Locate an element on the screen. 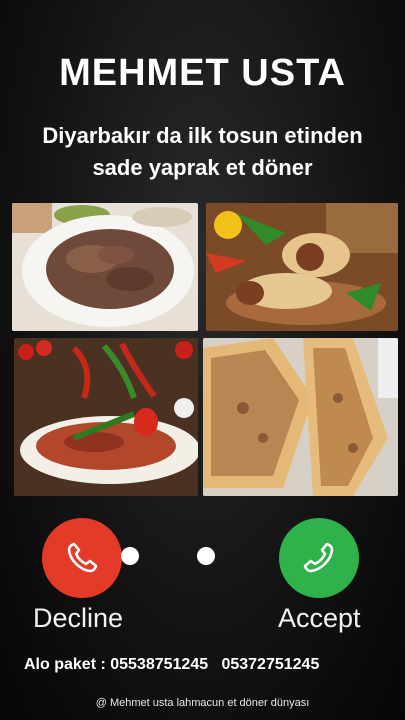 The height and width of the screenshot is (720, 405). phone-icon is located at coordinates (318, 557).